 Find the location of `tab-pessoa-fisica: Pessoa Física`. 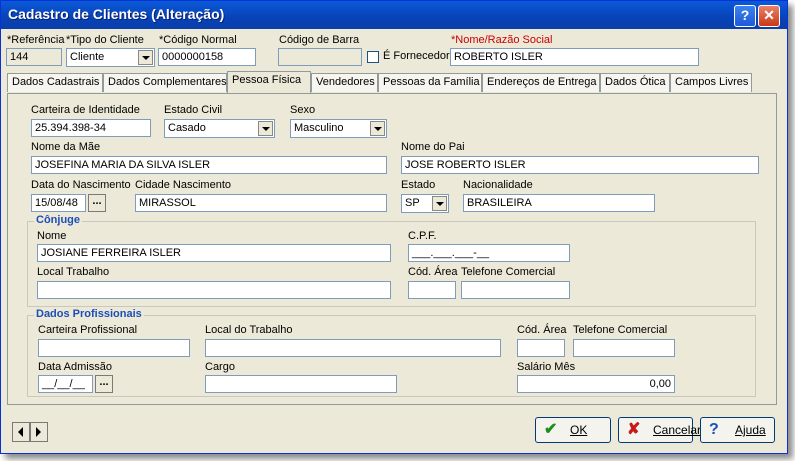

tab-pessoa-fisica: Pessoa Física is located at coordinates (269, 82).